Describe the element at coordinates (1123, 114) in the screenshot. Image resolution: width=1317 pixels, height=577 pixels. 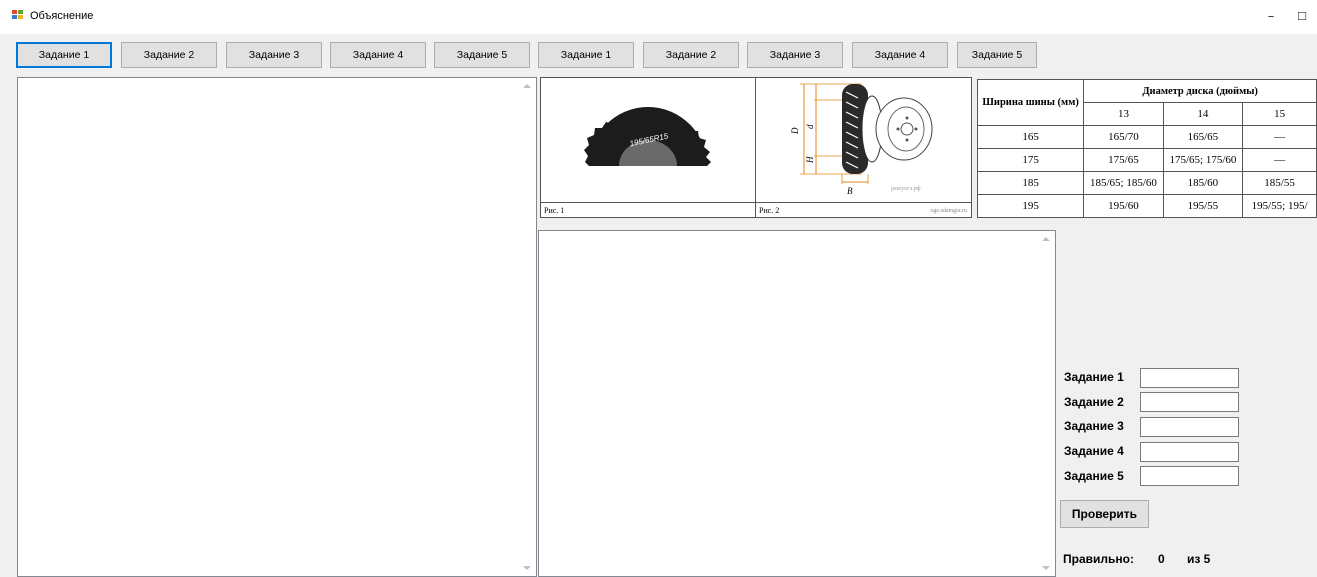
I see `diameter-header: 13` at that location.